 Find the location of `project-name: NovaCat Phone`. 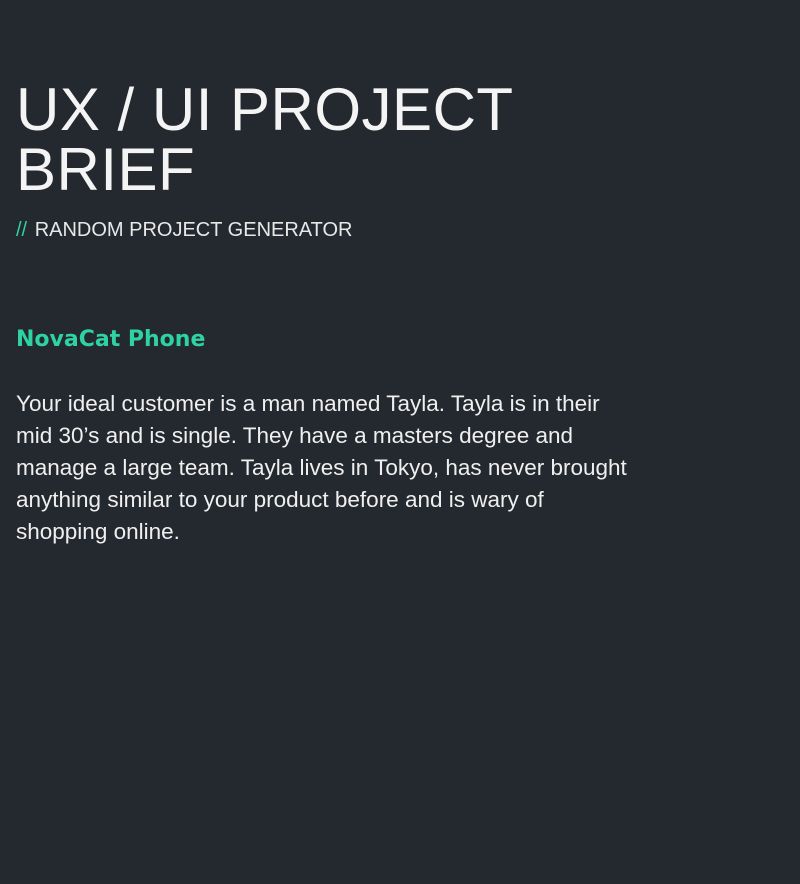

project-name: NovaCat Phone is located at coordinates (111, 339).